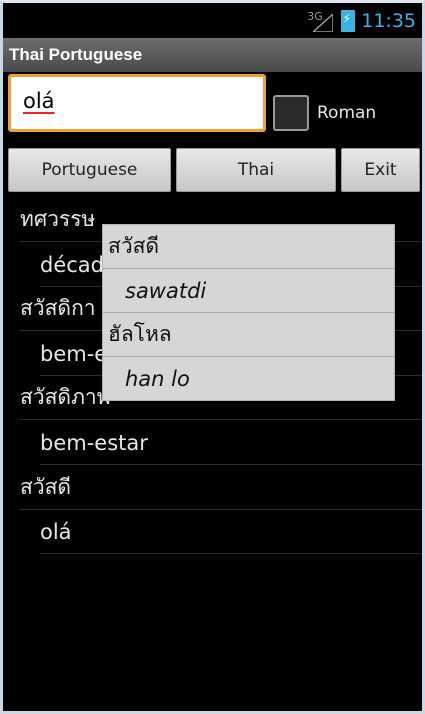  What do you see at coordinates (248, 247) in the screenshot?
I see `popup-item-thai: สวัสดี` at bounding box center [248, 247].